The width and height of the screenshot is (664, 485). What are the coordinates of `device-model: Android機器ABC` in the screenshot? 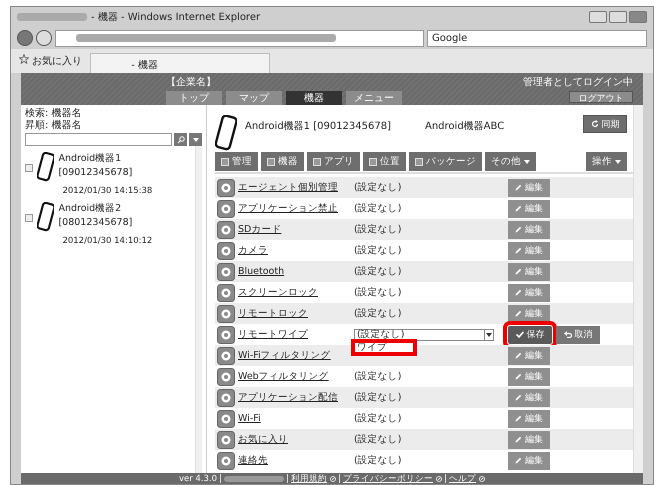 It's located at (464, 126).